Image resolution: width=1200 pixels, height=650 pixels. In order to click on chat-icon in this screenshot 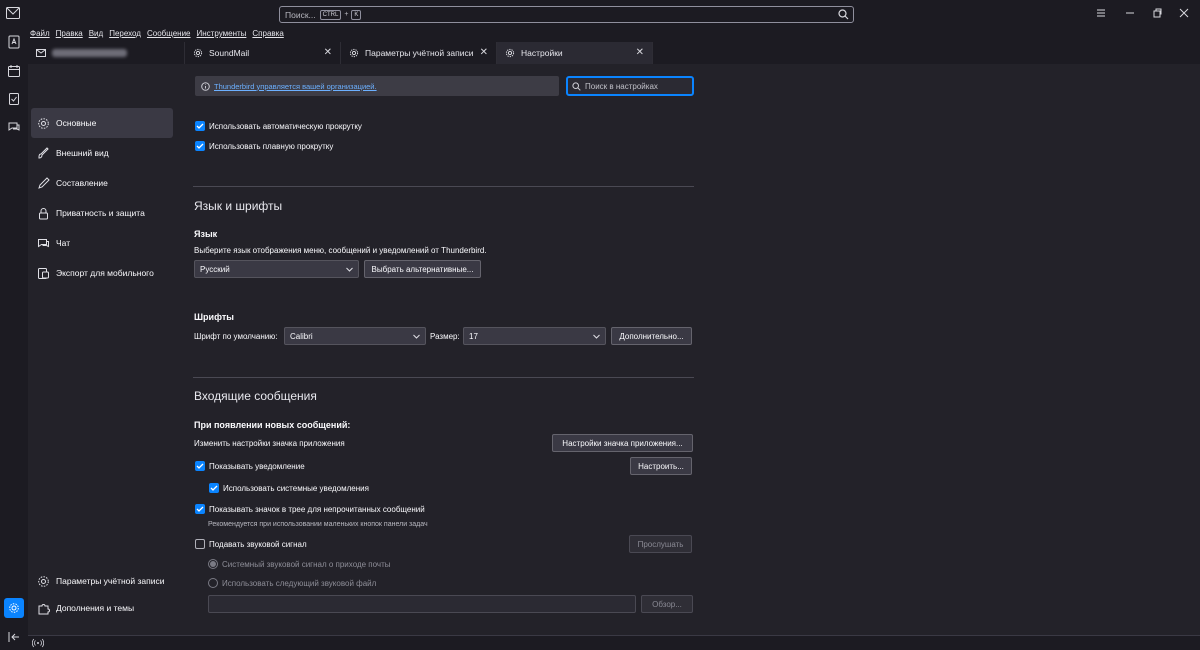, I will do `click(14, 127)`.